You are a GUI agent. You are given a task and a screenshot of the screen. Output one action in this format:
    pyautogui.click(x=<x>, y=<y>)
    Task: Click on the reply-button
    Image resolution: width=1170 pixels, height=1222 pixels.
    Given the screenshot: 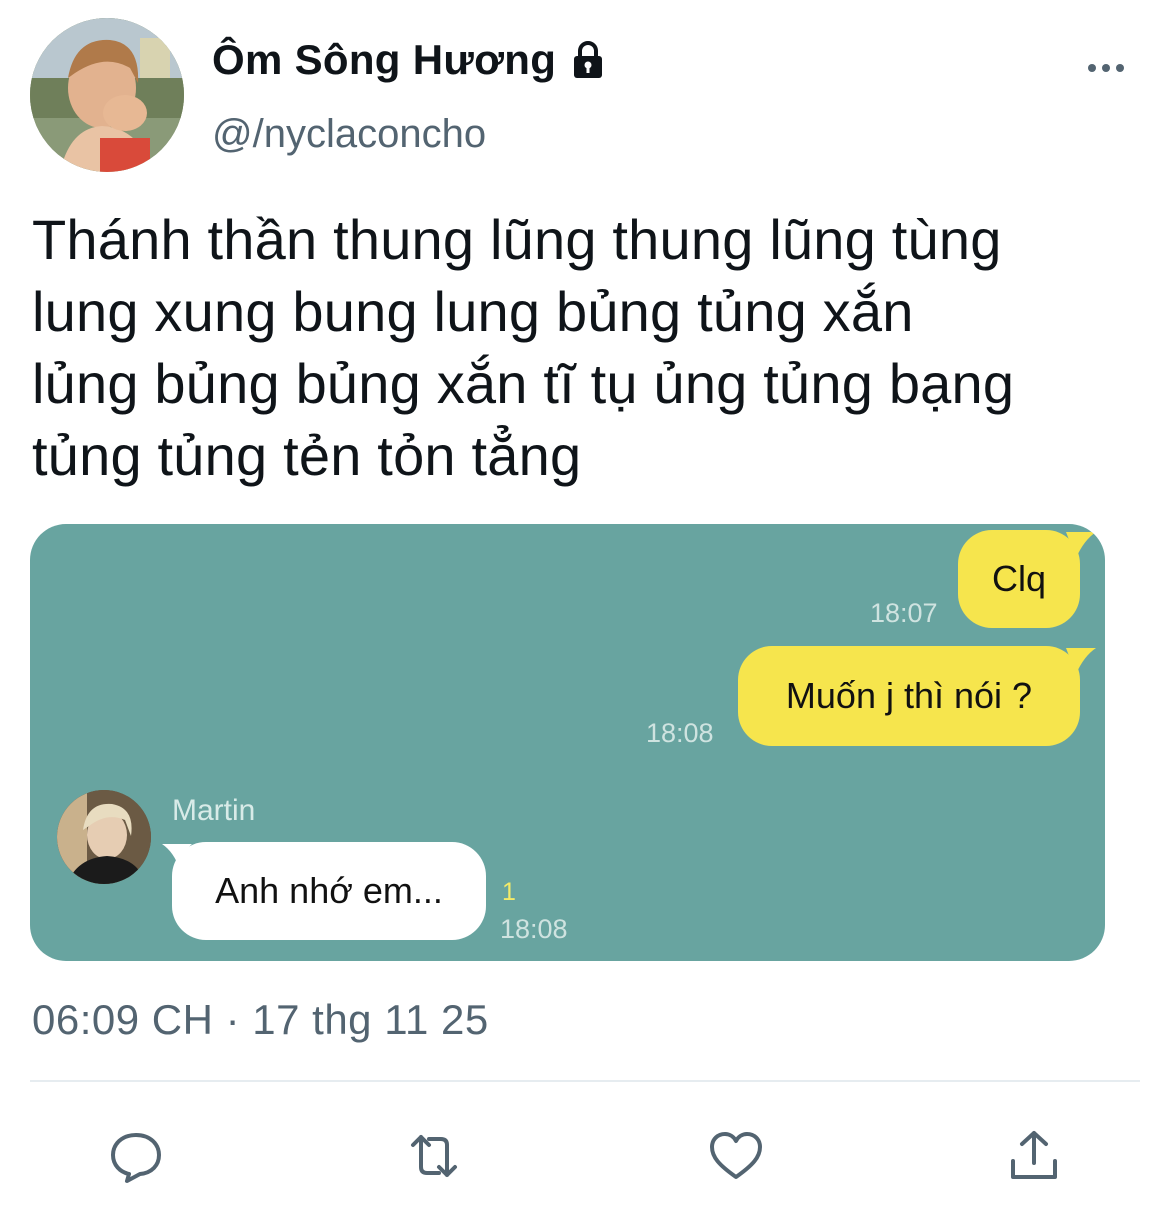 What is the action you would take?
    pyautogui.click(x=136, y=1156)
    